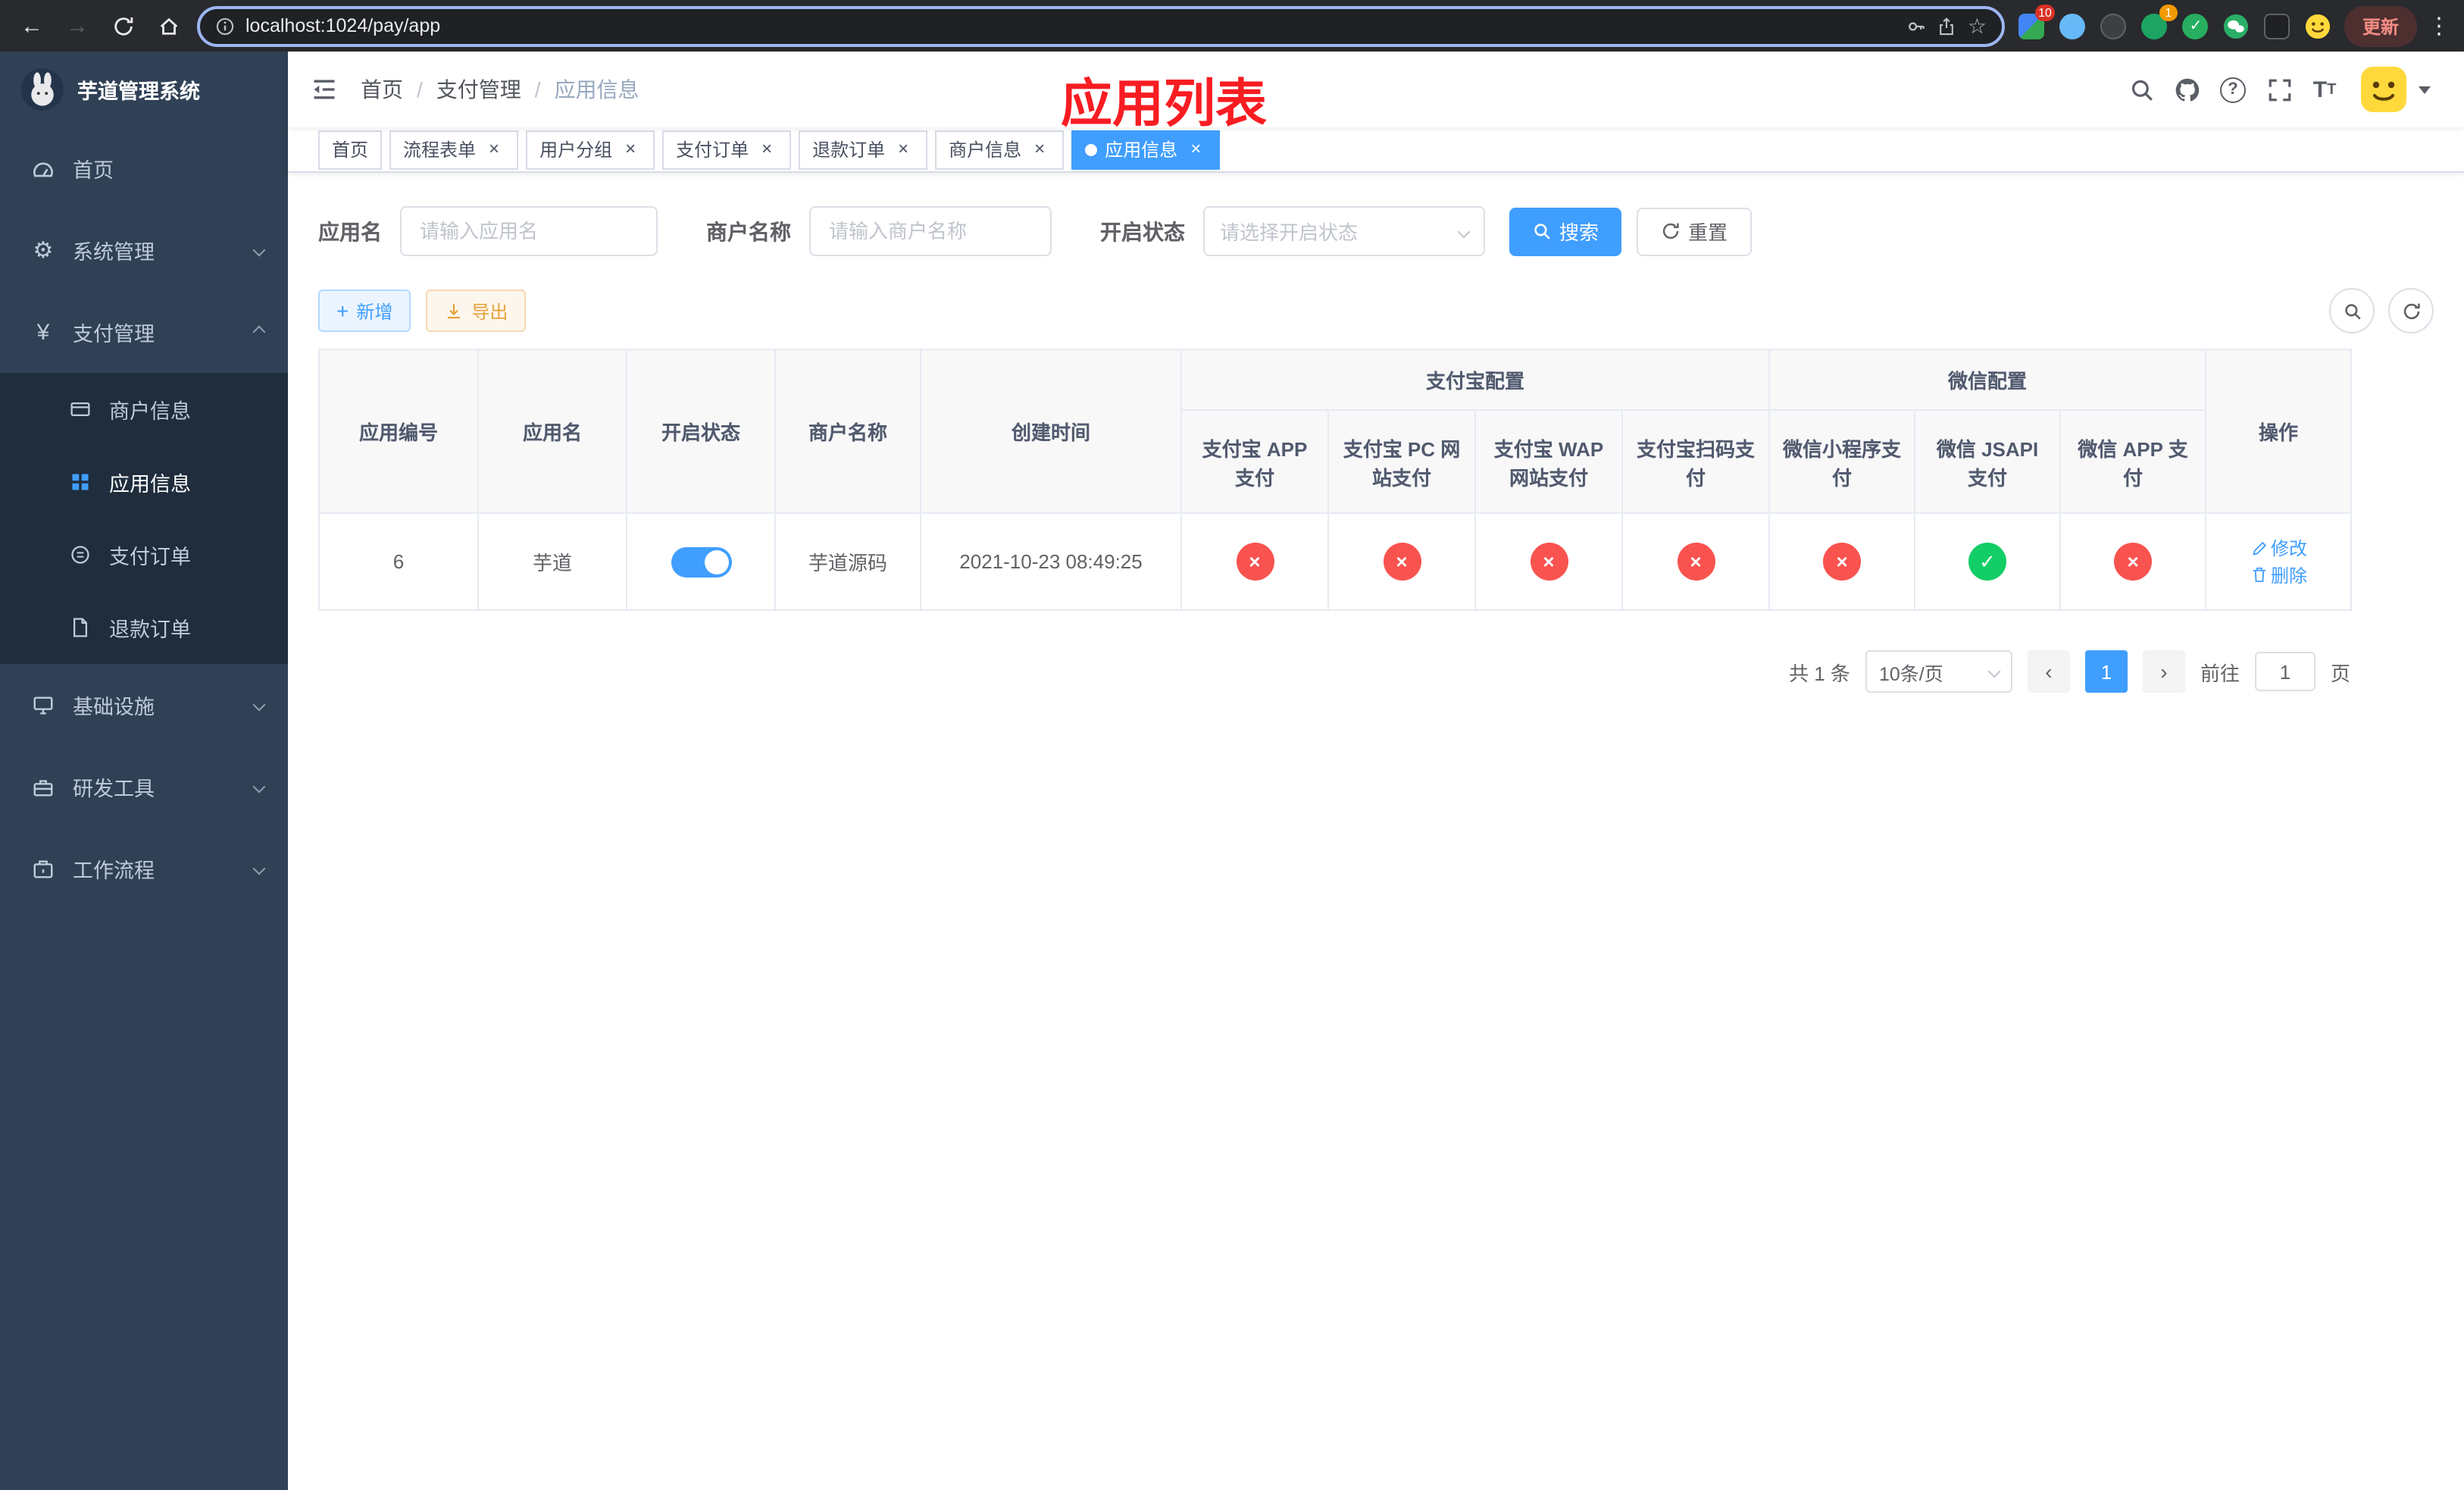 Image resolution: width=2464 pixels, height=1490 pixels. Describe the element at coordinates (2279, 89) in the screenshot. I see `fullscreen-icon` at that location.